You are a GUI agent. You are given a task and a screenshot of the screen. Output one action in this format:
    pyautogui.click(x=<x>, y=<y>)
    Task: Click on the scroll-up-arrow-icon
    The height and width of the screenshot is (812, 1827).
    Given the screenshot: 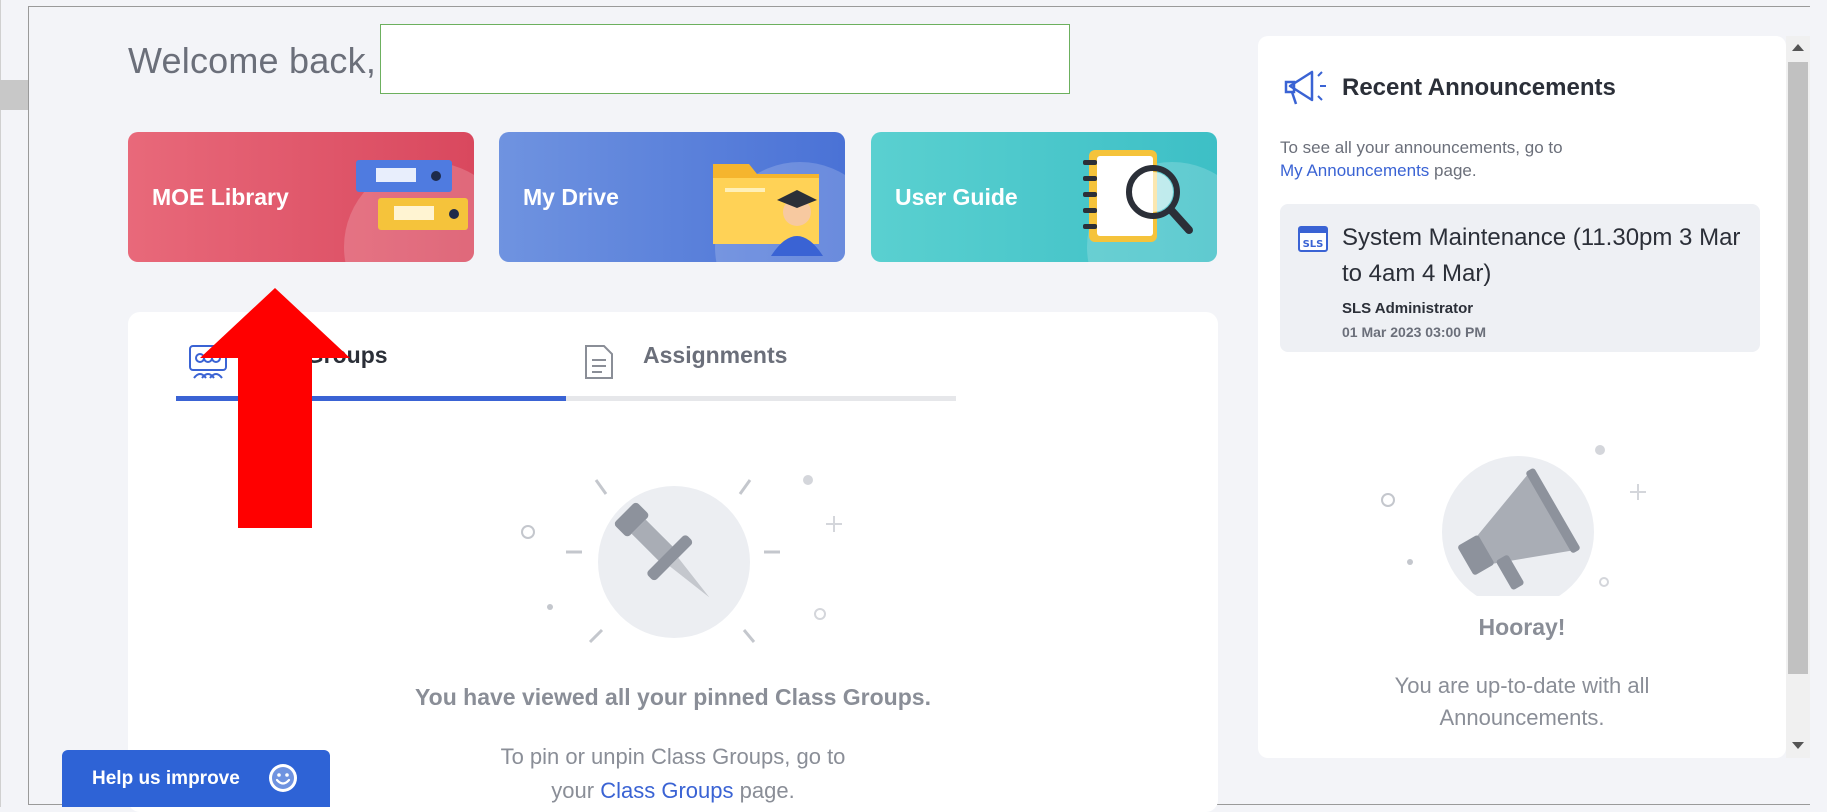 What is the action you would take?
    pyautogui.click(x=1798, y=47)
    